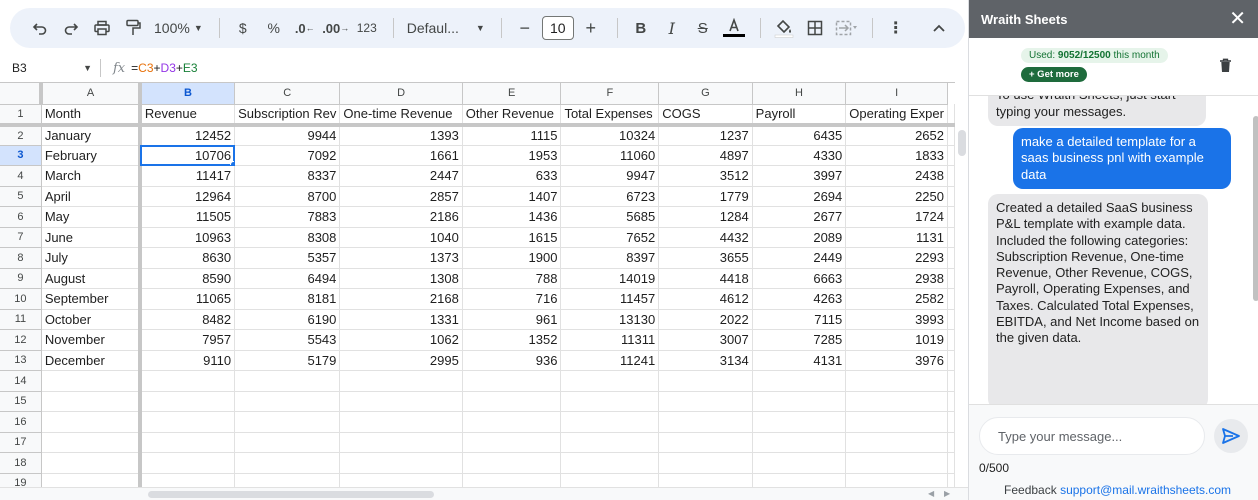 The image size is (1258, 500). I want to click on chevron-up-icon, so click(939, 28).